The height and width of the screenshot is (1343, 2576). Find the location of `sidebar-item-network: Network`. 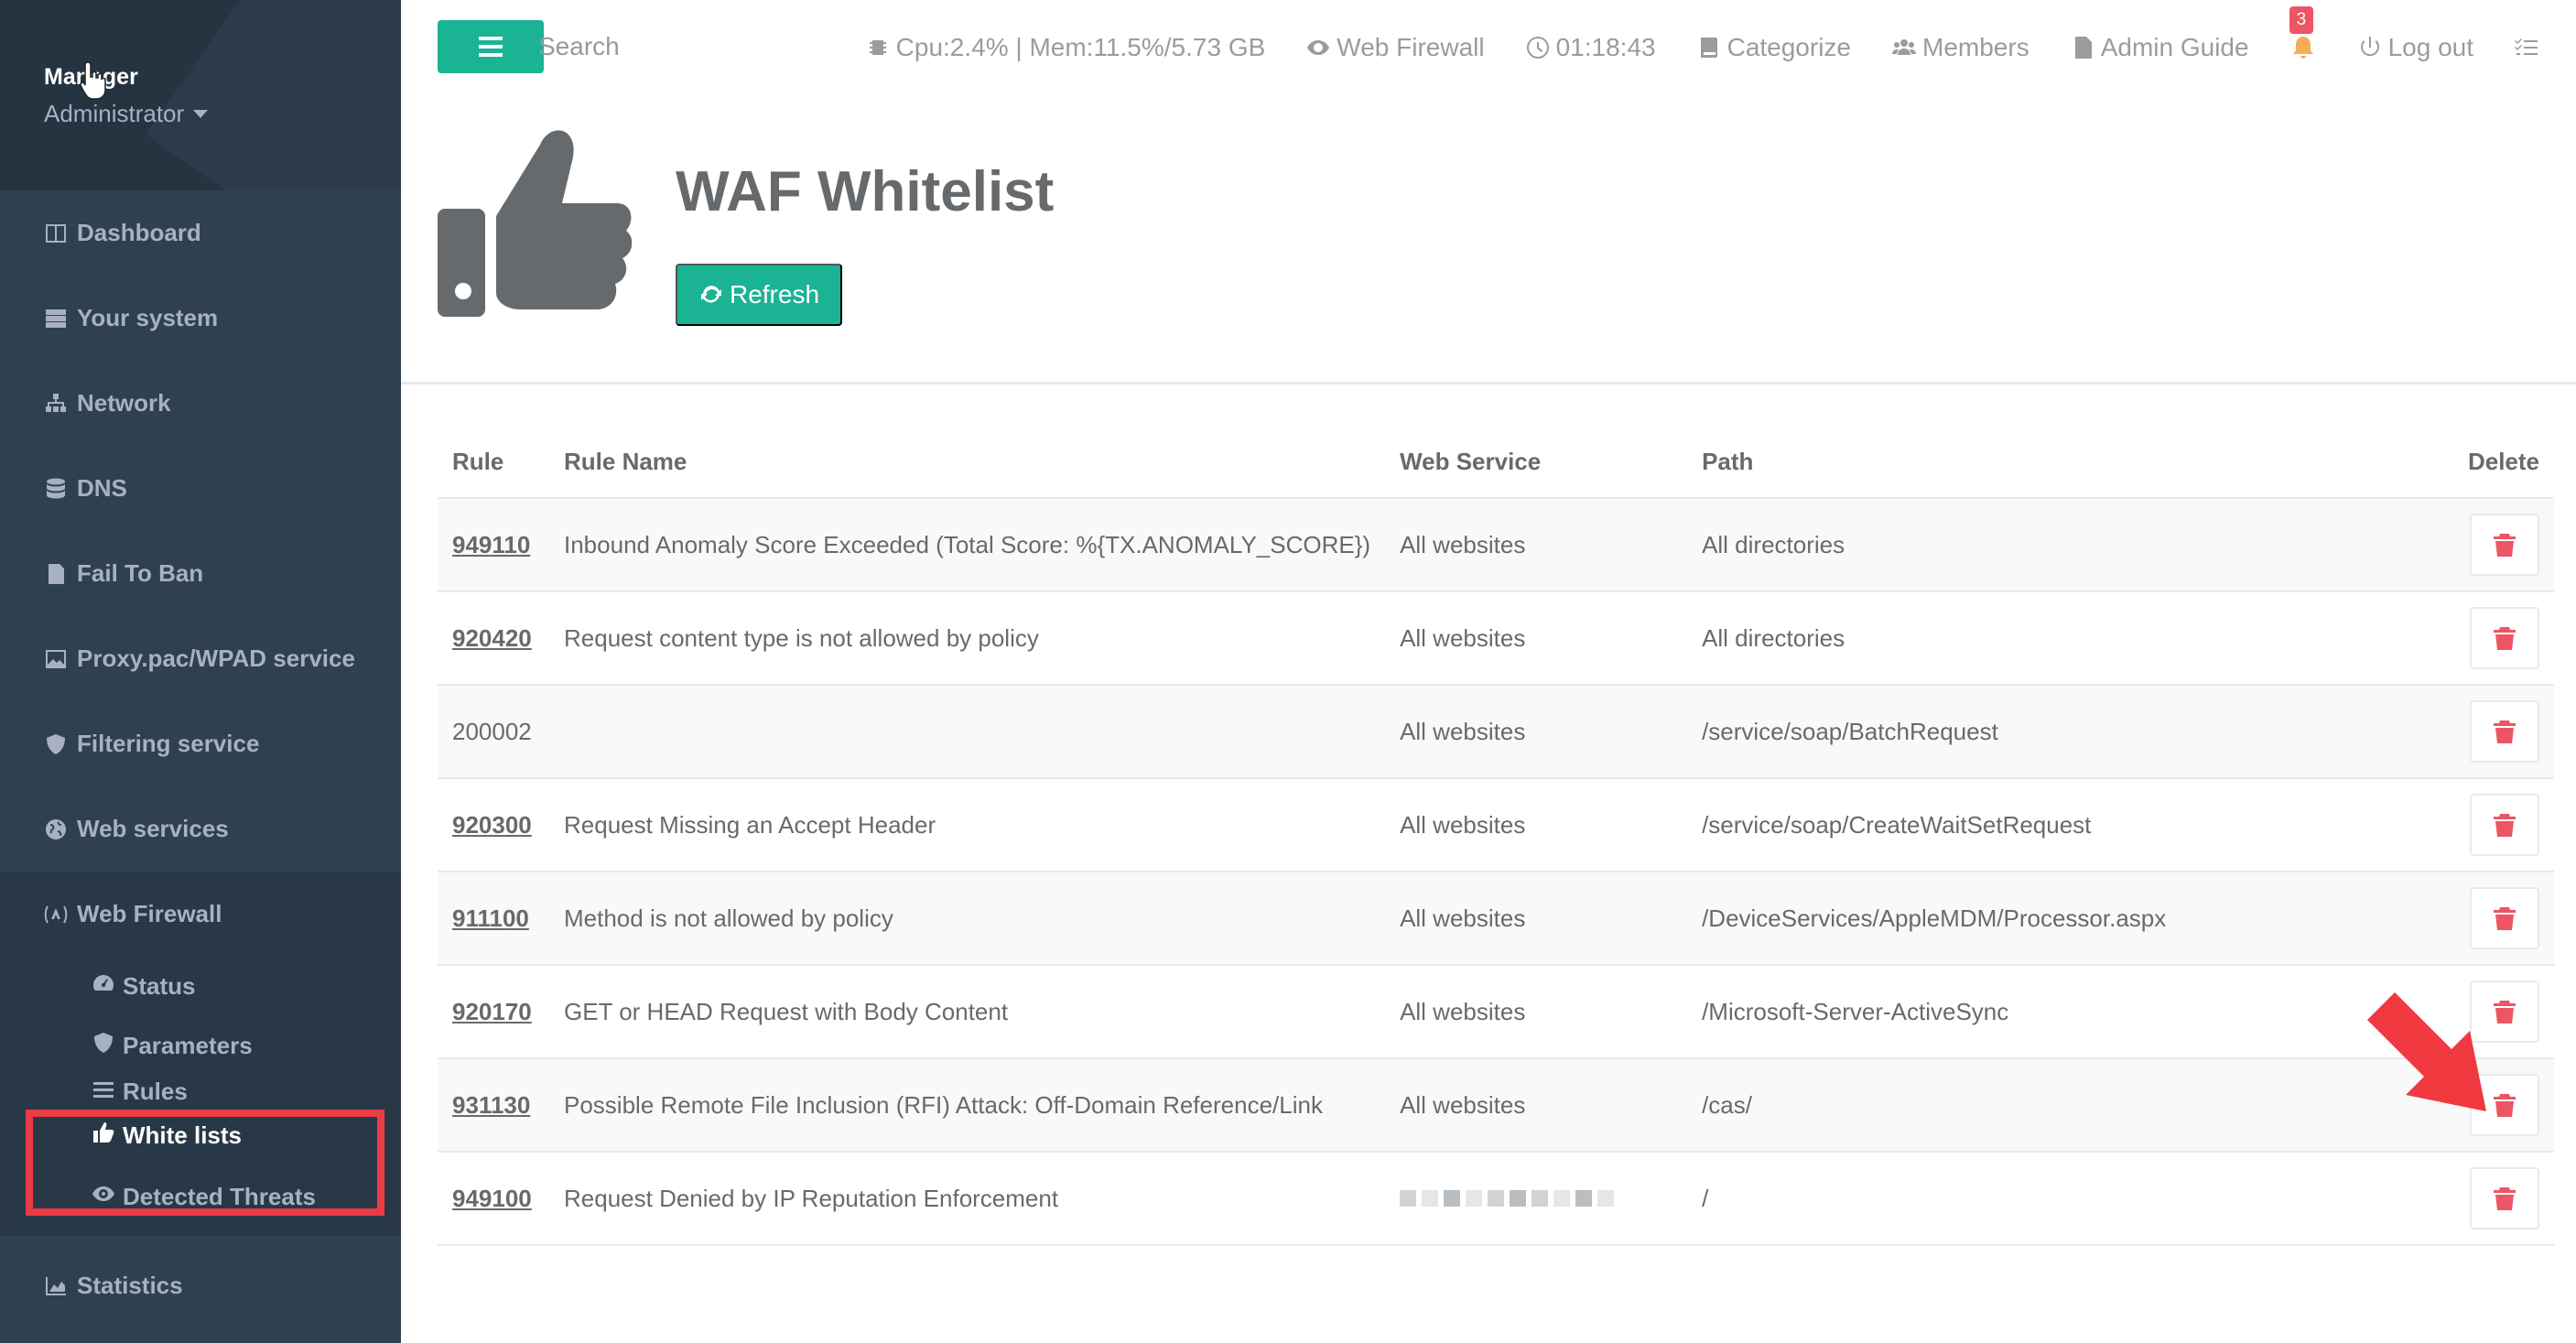

sidebar-item-network: Network is located at coordinates (201, 403).